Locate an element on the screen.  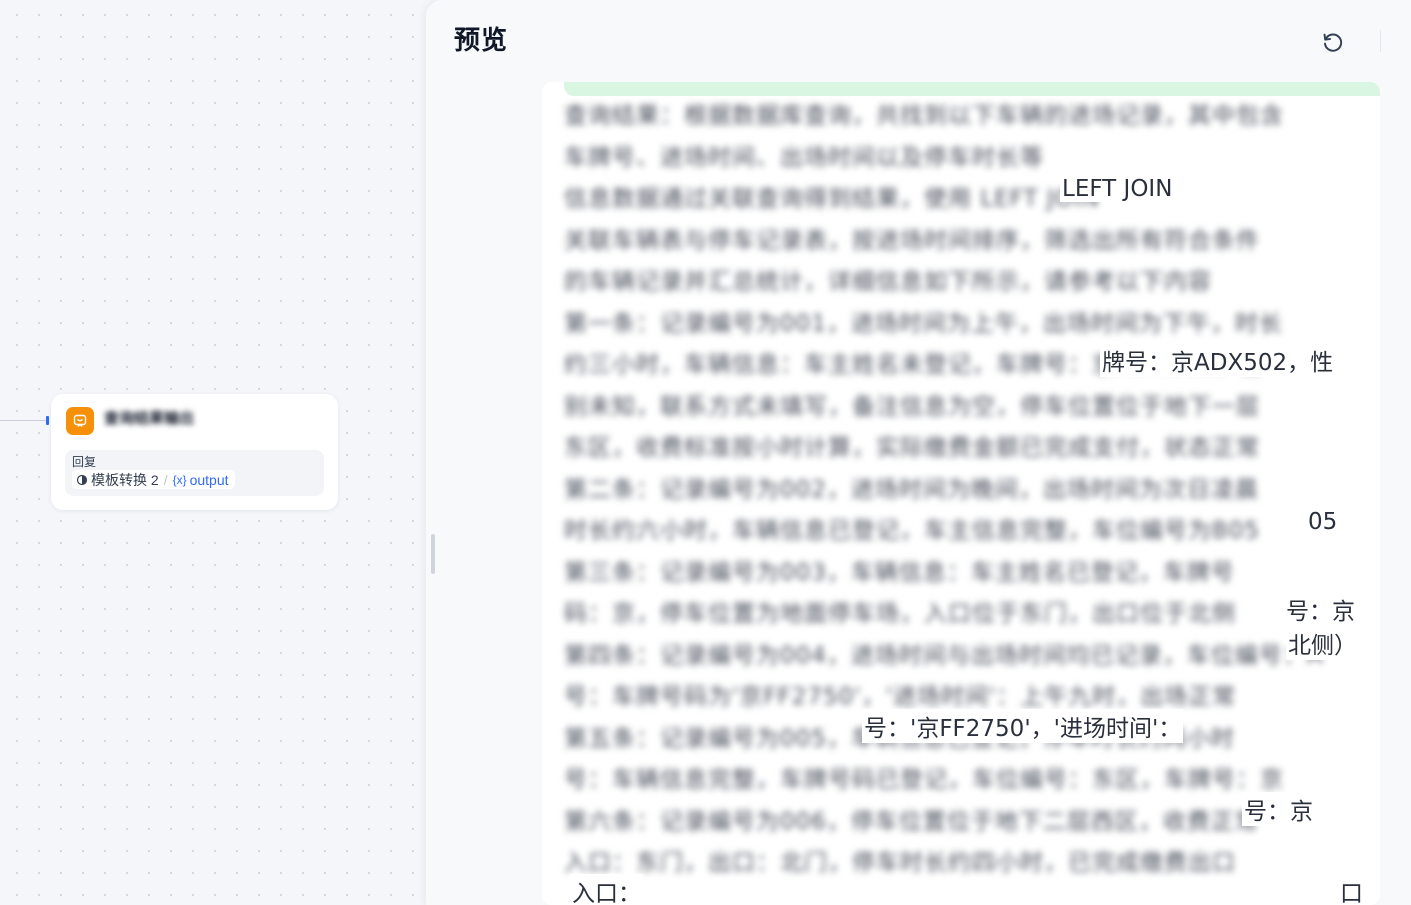
variable-source-node: 模板转换 2 is located at coordinates (125, 479).